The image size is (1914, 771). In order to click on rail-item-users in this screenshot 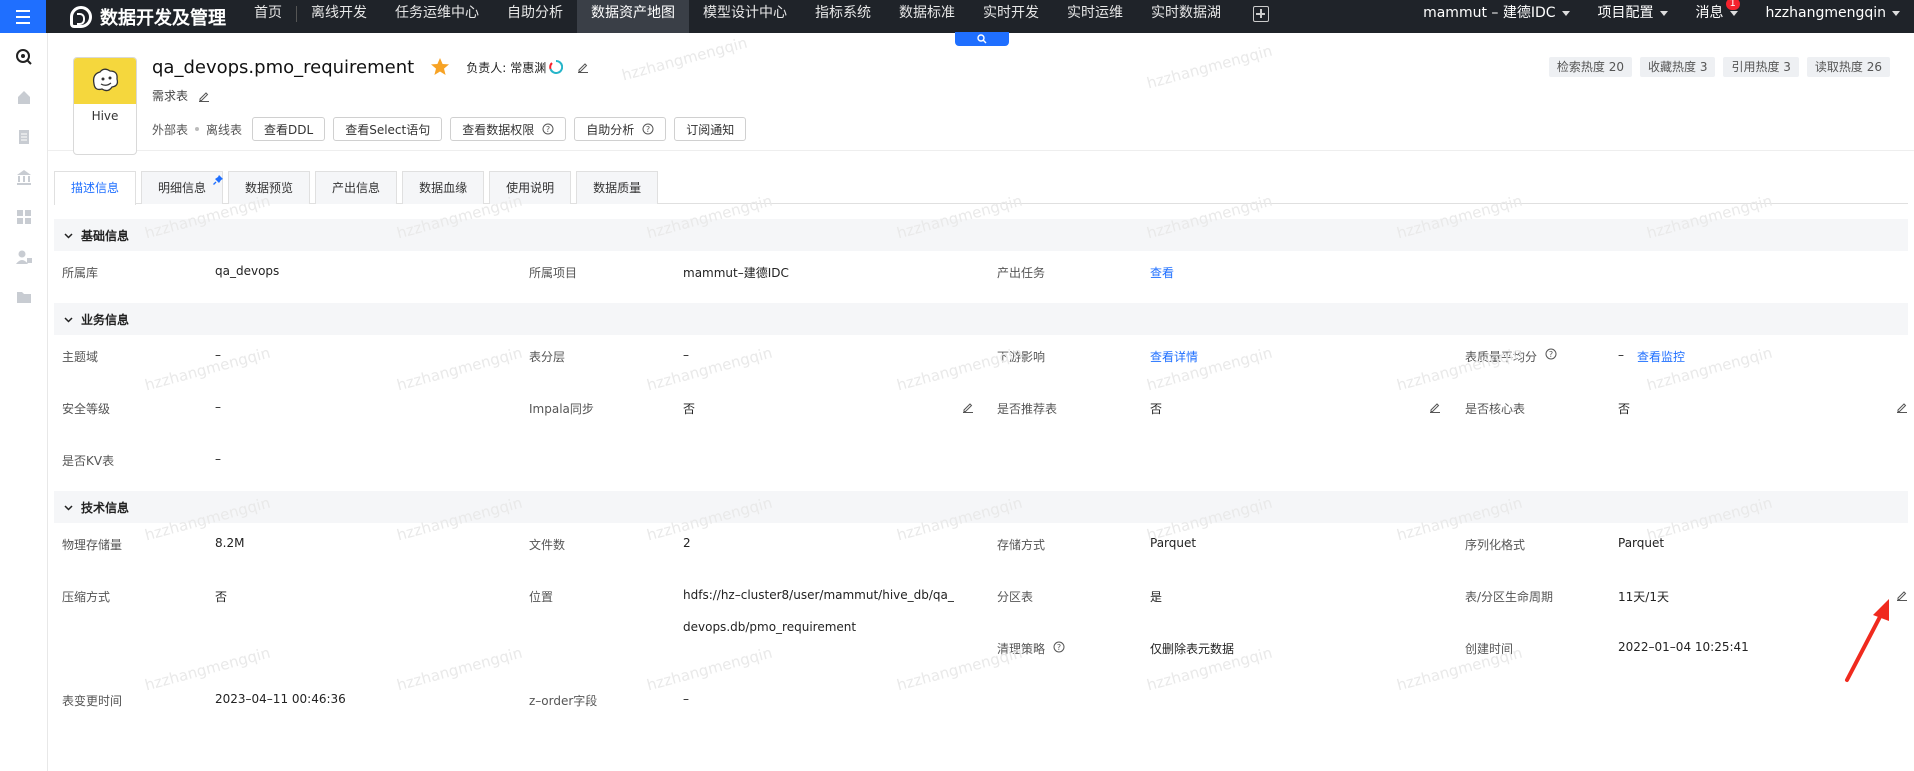, I will do `click(24, 257)`.